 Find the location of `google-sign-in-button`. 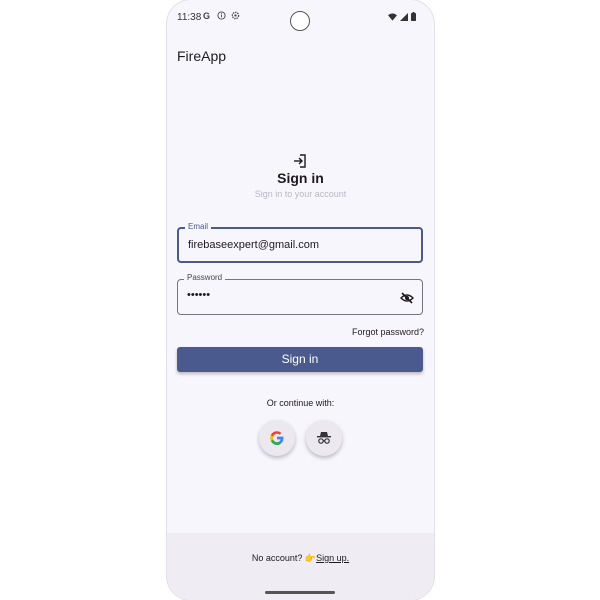

google-sign-in-button is located at coordinates (277, 438).